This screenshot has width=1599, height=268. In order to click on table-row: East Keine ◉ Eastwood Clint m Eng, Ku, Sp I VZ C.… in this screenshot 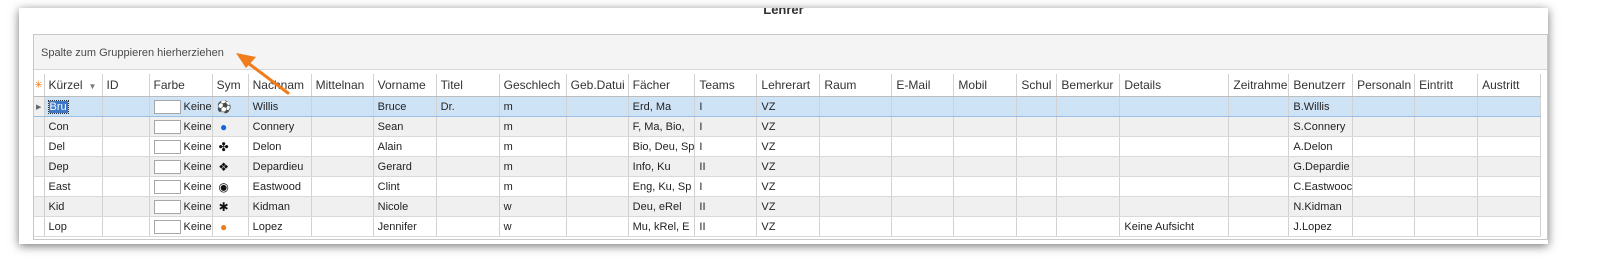, I will do `click(788, 186)`.